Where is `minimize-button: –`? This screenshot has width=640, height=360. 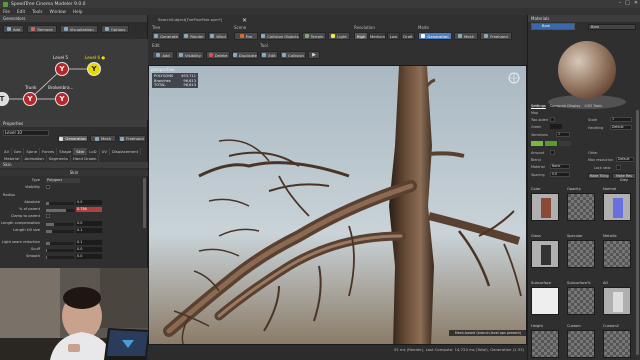
minimize-button: – is located at coordinates (620, 3).